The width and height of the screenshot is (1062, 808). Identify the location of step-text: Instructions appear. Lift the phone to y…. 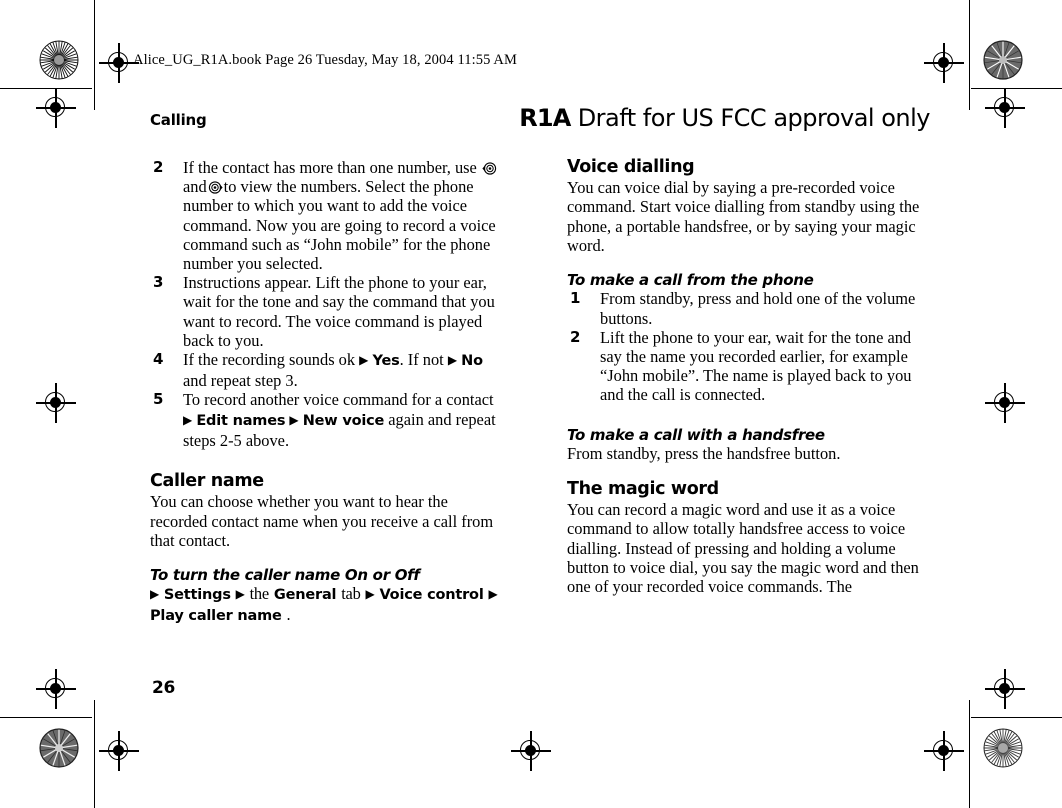
(339, 311).